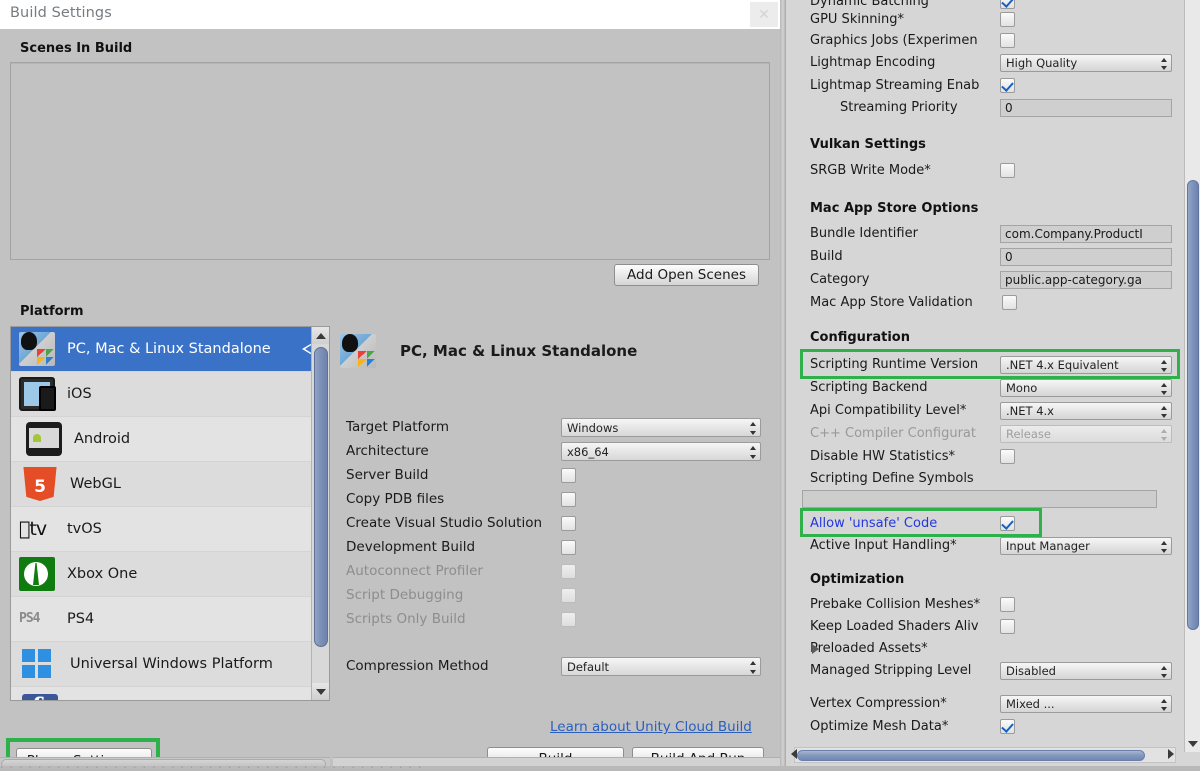  I want to click on dynamic-batching-checkbox, so click(1007, 4).